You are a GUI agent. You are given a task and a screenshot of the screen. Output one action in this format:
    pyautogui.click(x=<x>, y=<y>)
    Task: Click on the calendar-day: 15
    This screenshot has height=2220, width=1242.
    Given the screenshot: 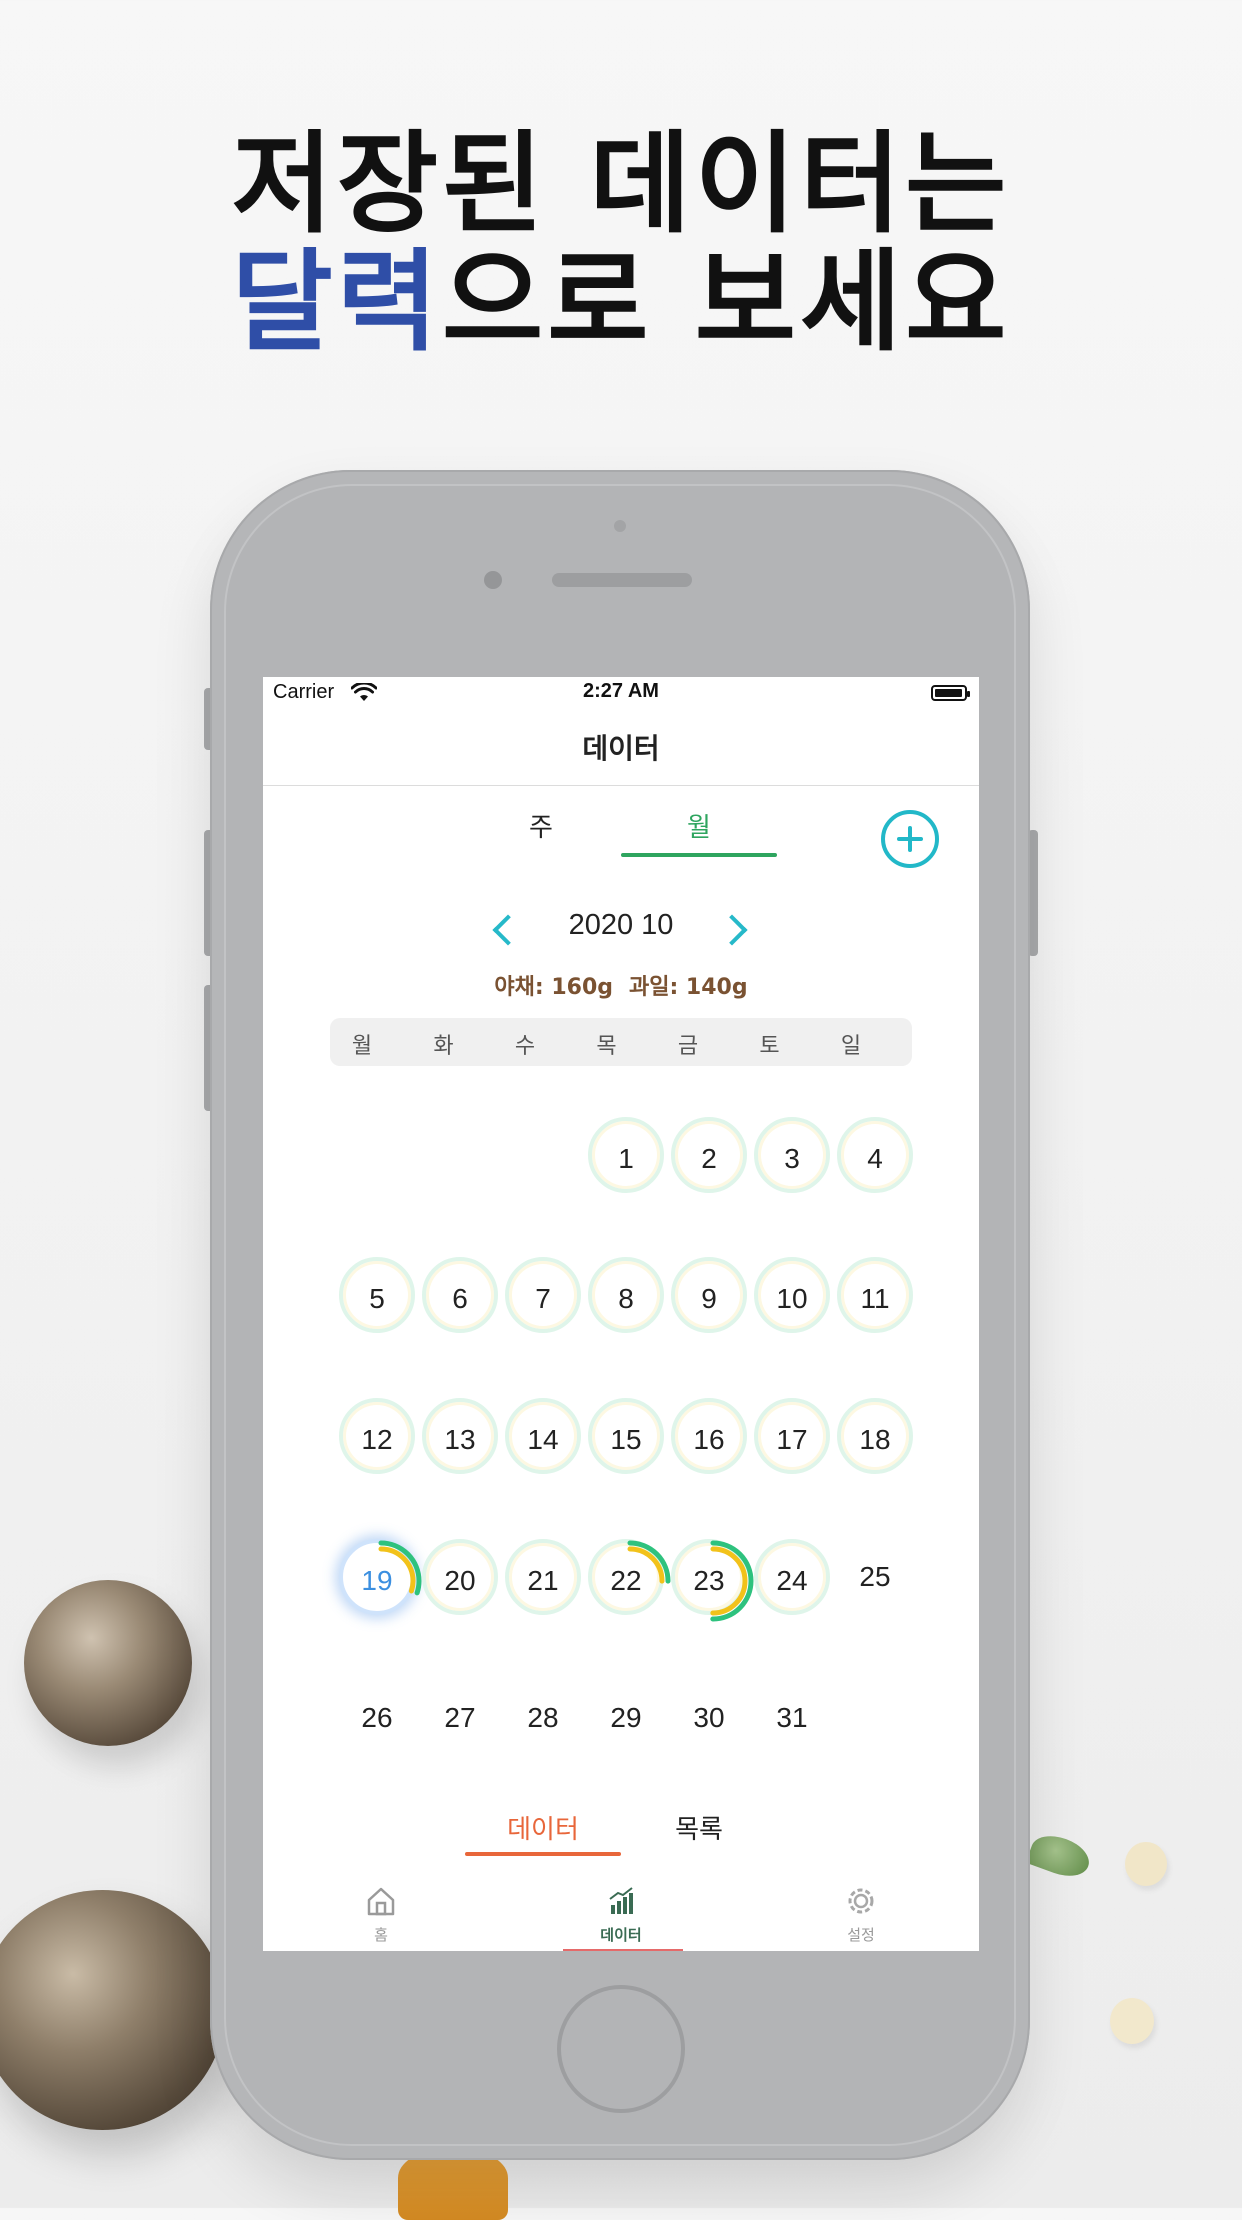 What is the action you would take?
    pyautogui.click(x=626, y=1436)
    